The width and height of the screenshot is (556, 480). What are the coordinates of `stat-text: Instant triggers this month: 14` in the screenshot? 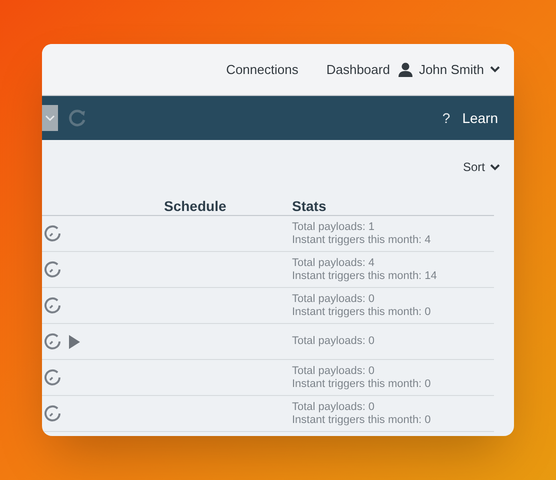 It's located at (365, 276).